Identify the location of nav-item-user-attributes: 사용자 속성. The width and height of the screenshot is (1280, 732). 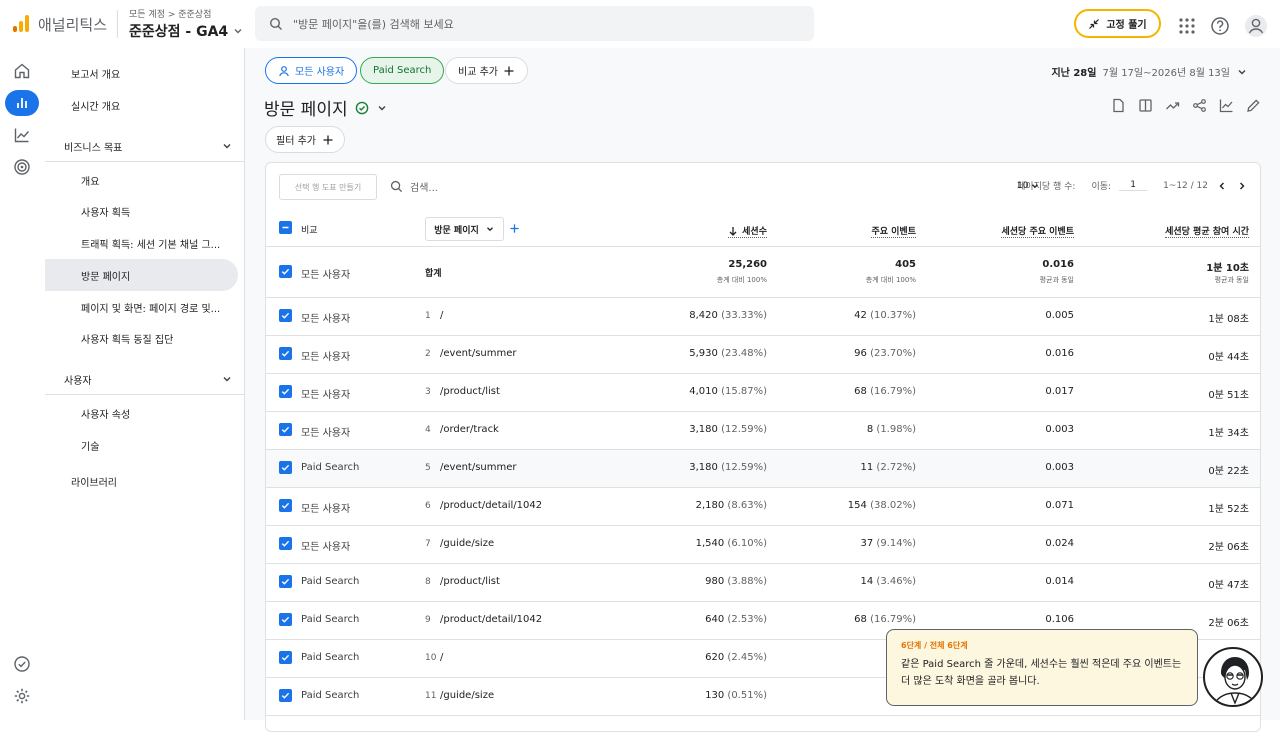
(142, 413).